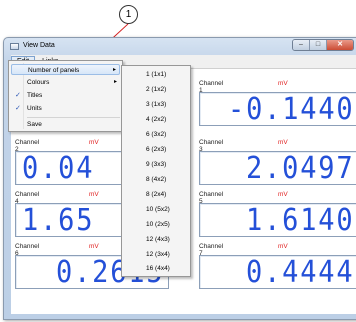 This screenshot has width=356, height=322. Describe the element at coordinates (156, 135) in the screenshot. I see `panels-option: 6 (3x2)` at that location.